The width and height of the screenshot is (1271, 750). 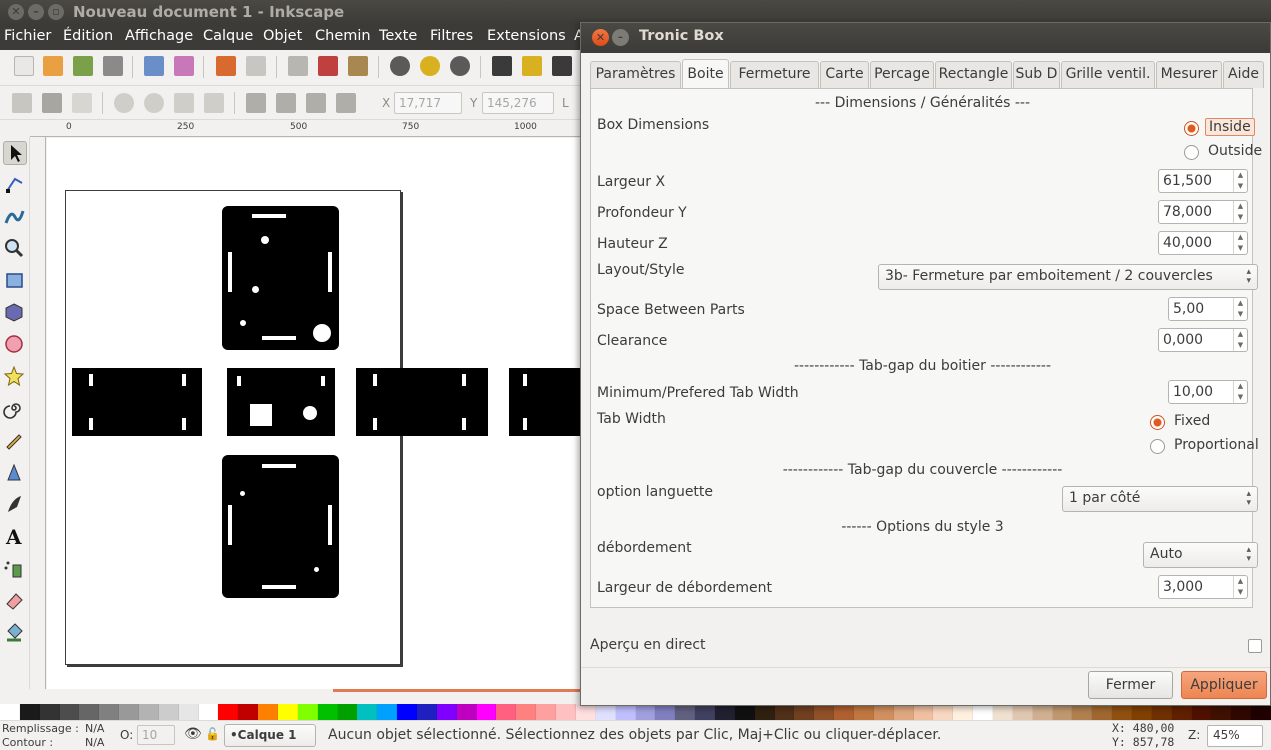 What do you see at coordinates (137, 402) in the screenshot?
I see `box-part-left-side` at bounding box center [137, 402].